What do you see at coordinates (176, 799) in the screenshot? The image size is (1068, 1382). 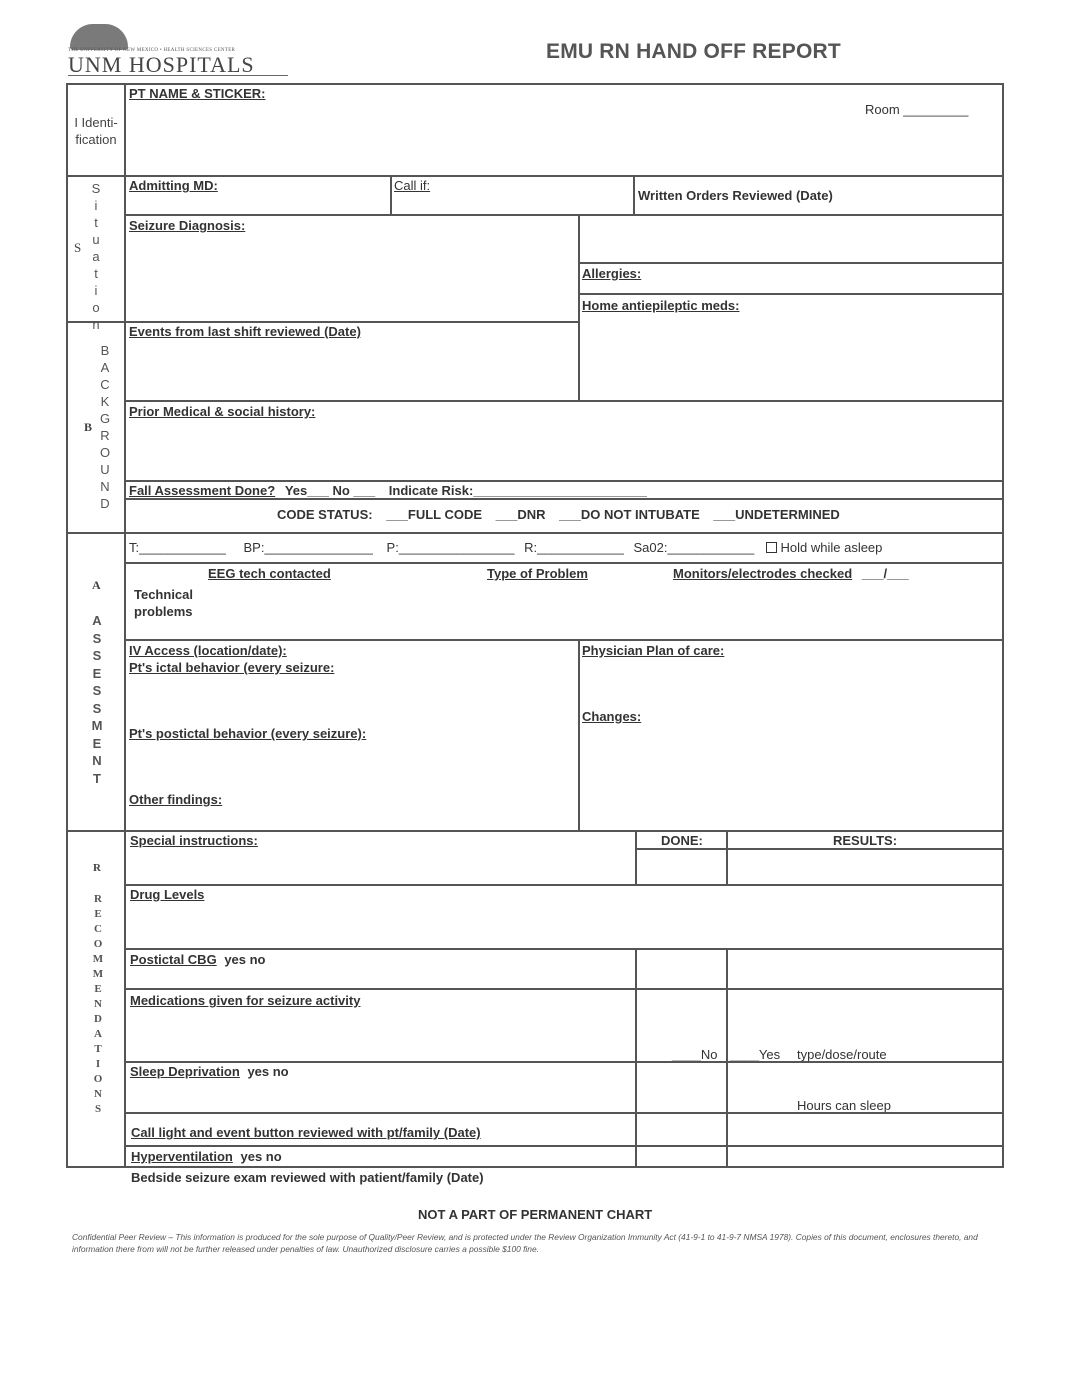 I see `other-findings-label: Other findings:` at bounding box center [176, 799].